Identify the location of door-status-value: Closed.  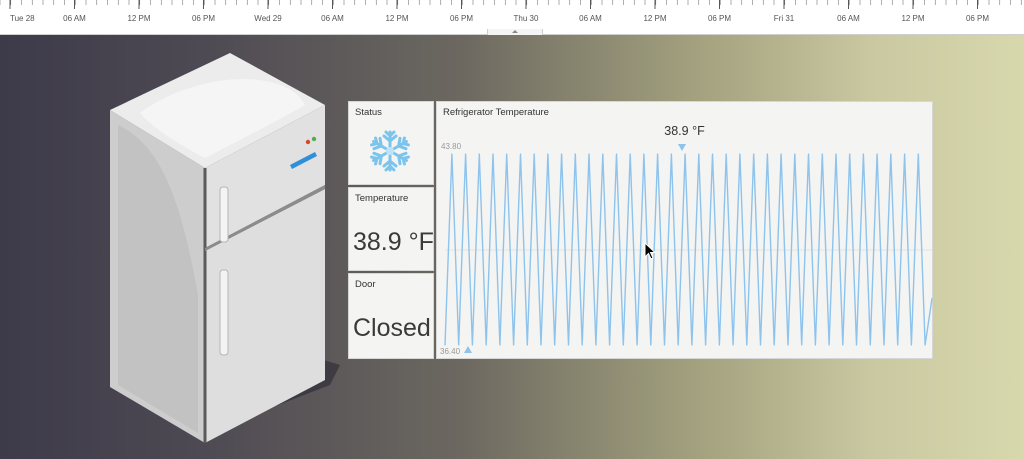
(392, 328).